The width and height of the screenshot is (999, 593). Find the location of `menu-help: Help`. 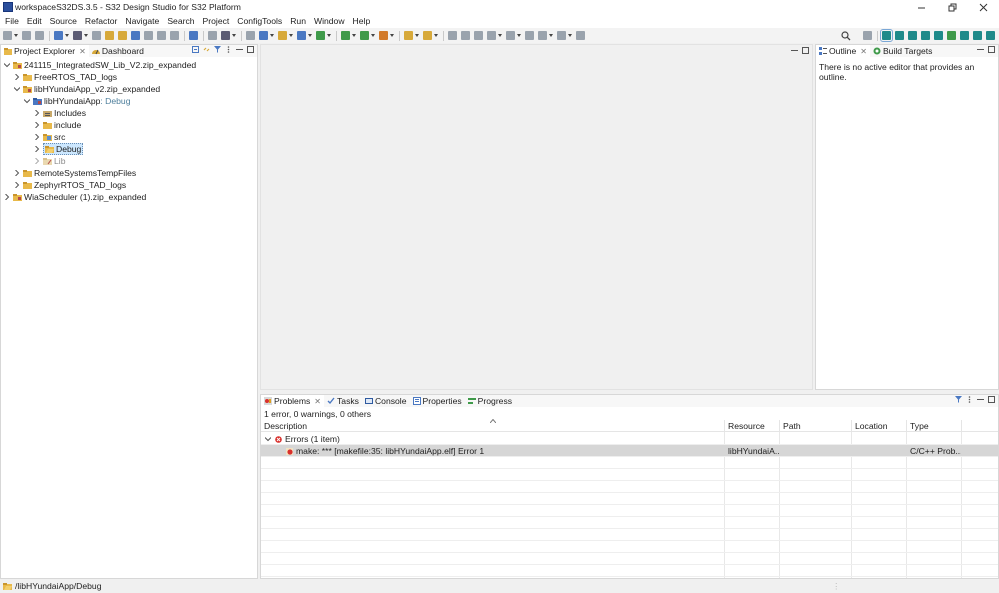

menu-help: Help is located at coordinates (362, 21).